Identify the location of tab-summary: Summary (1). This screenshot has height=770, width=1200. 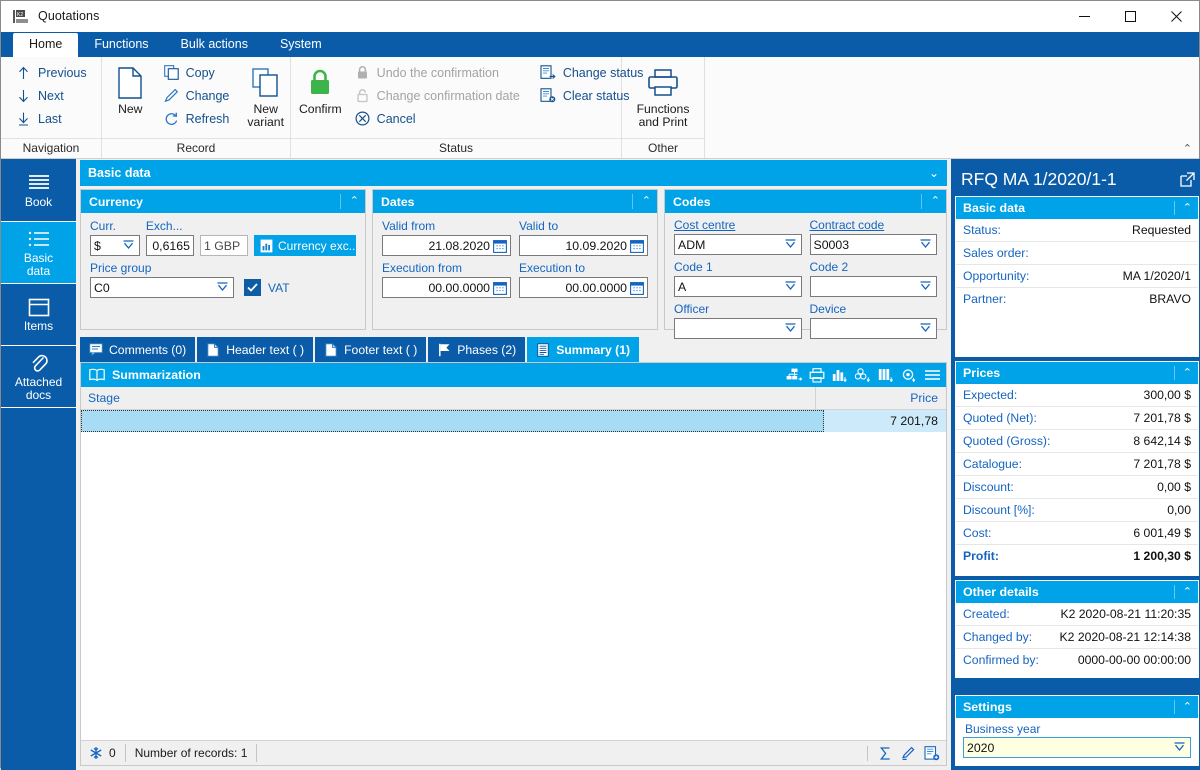
(583, 349).